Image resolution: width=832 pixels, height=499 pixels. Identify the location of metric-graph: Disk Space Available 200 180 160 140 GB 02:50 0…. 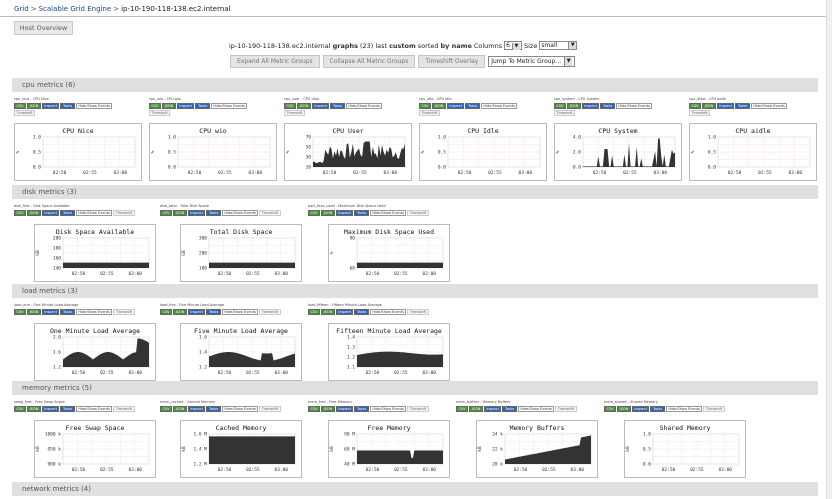
(95, 253).